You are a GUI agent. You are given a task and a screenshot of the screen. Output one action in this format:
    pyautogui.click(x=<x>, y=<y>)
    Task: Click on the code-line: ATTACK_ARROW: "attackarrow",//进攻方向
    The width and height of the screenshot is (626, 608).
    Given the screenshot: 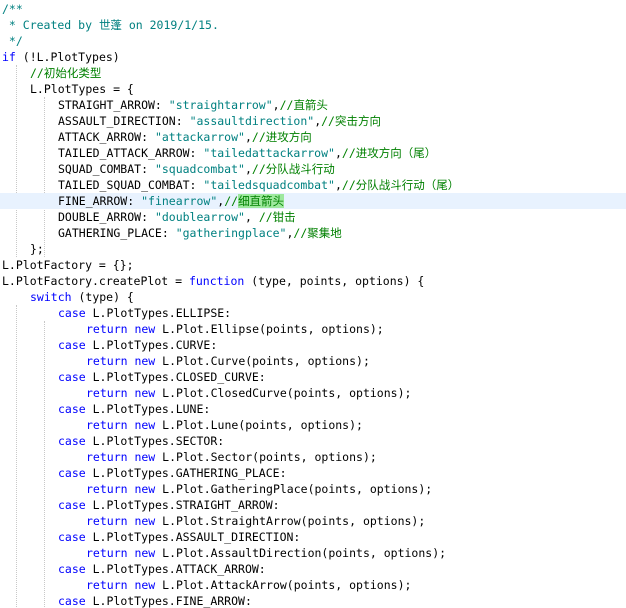 What is the action you would take?
    pyautogui.click(x=313, y=137)
    